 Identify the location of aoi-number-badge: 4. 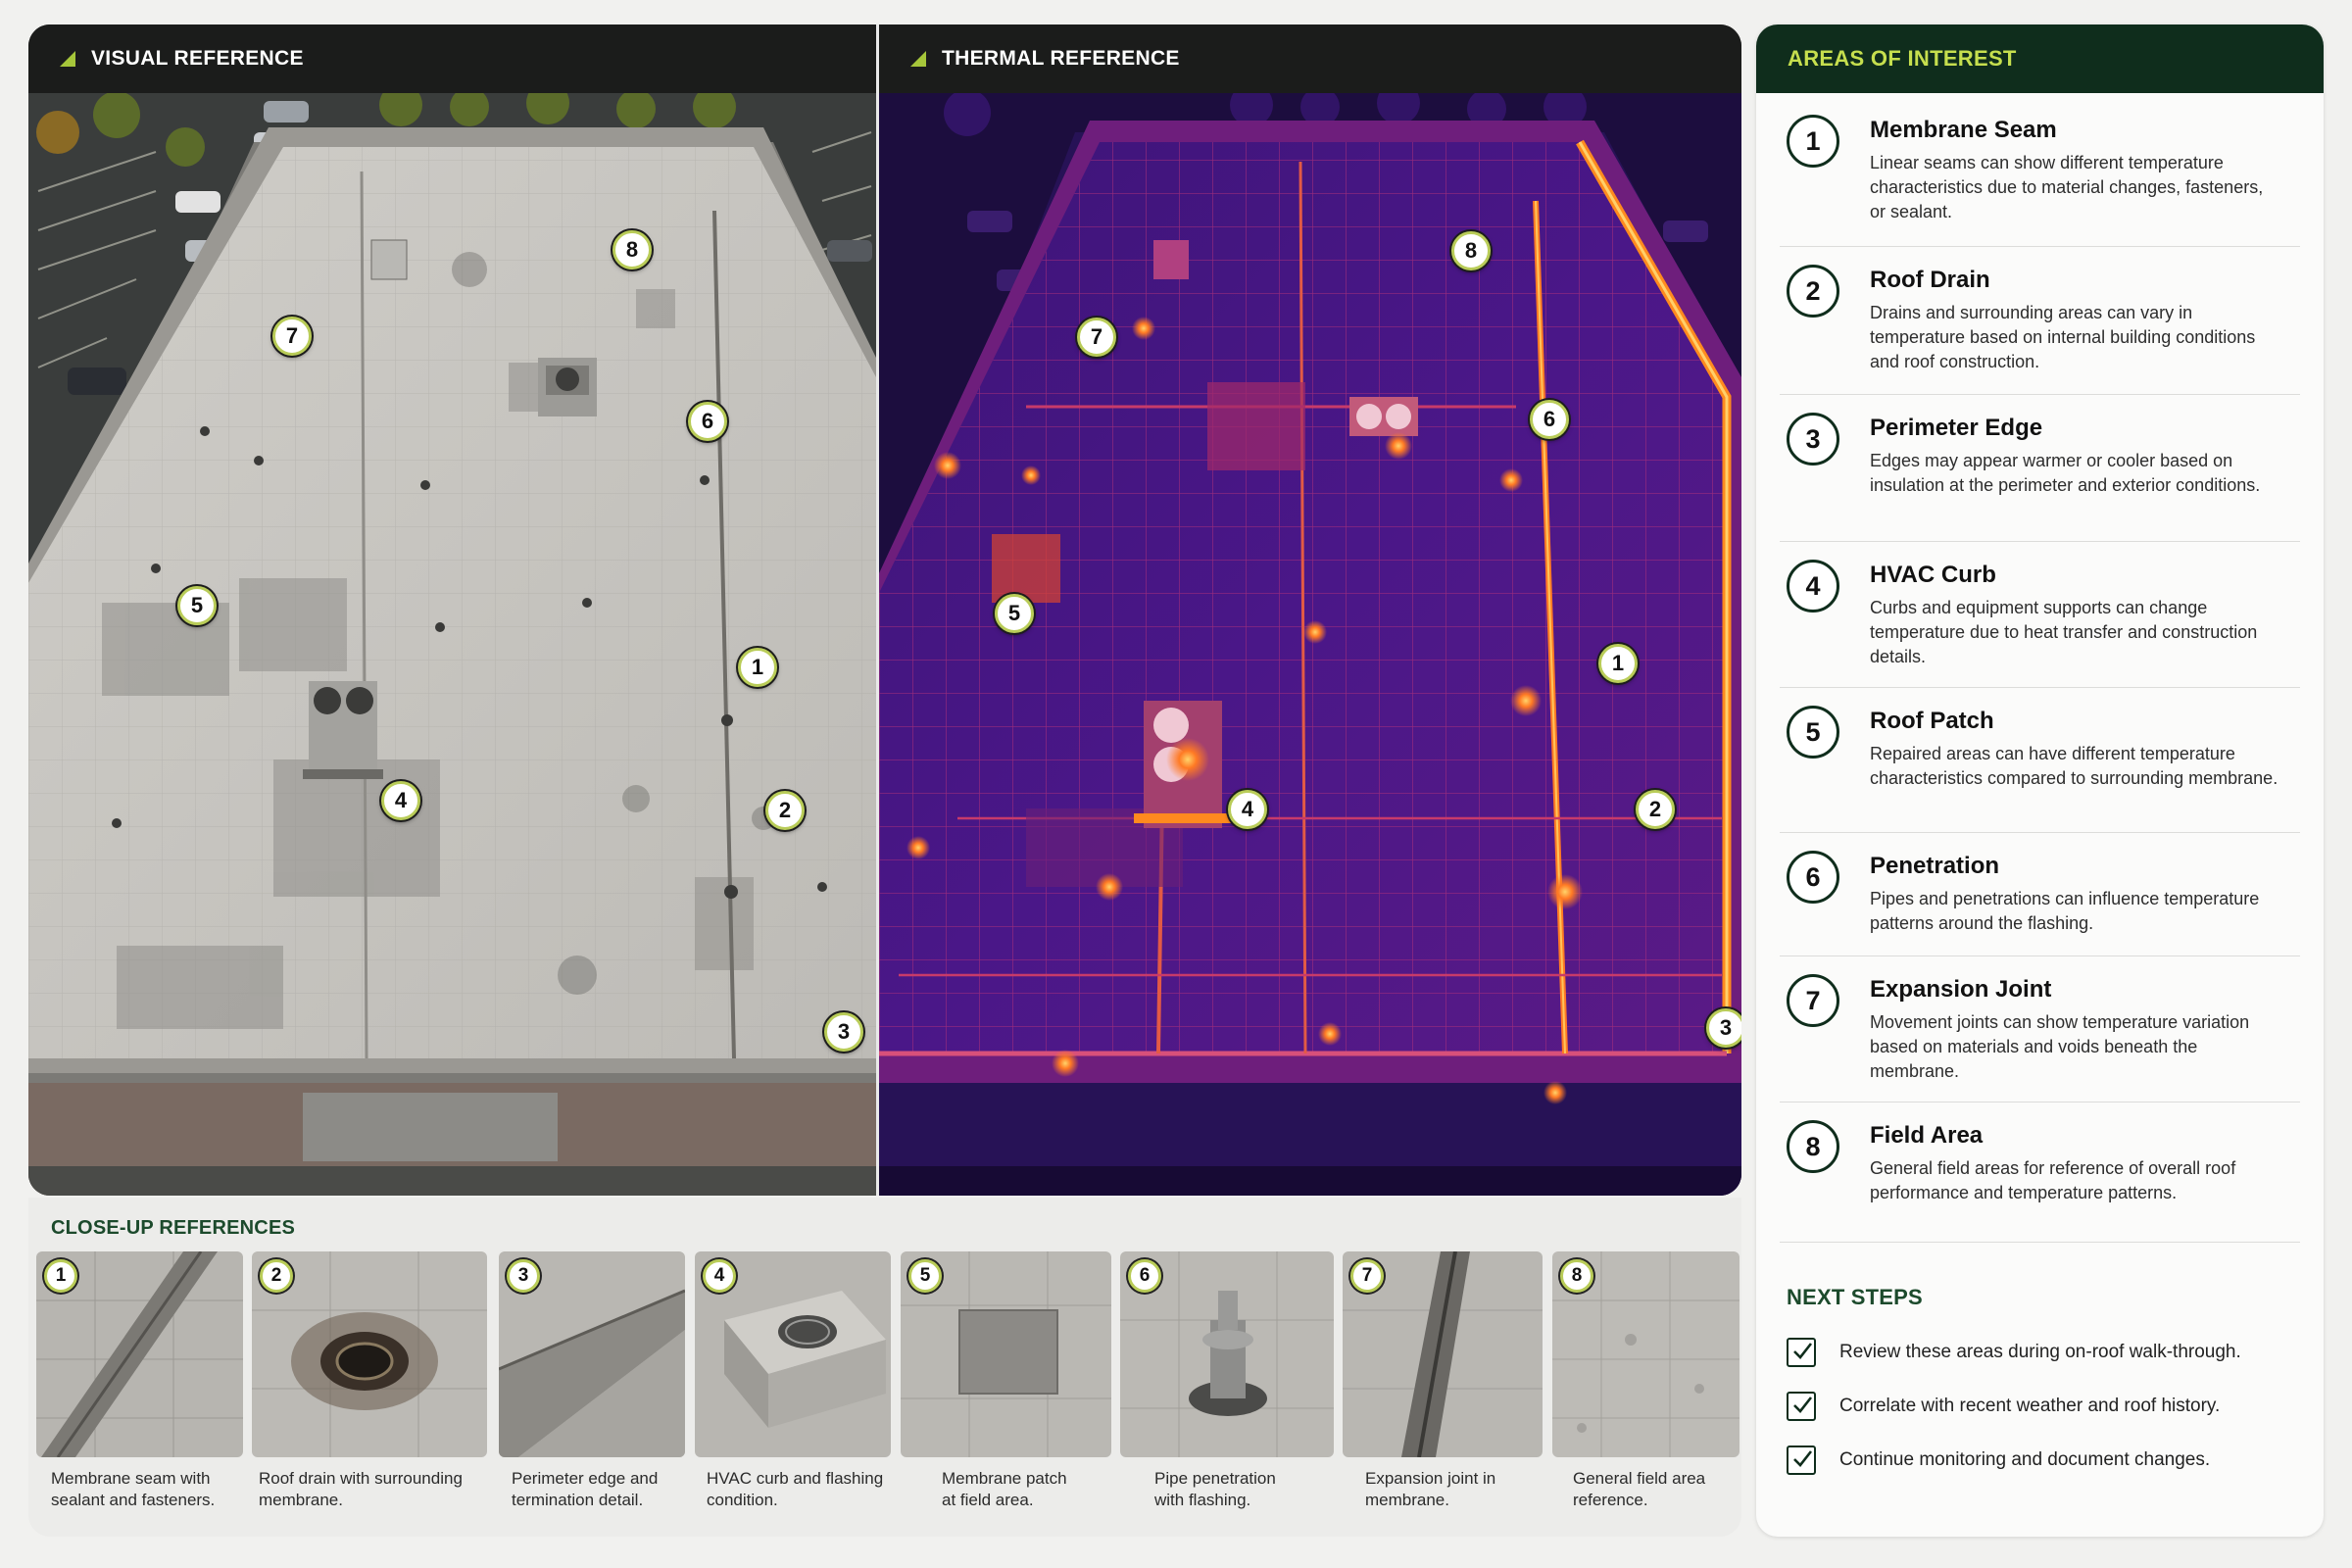
(1813, 586).